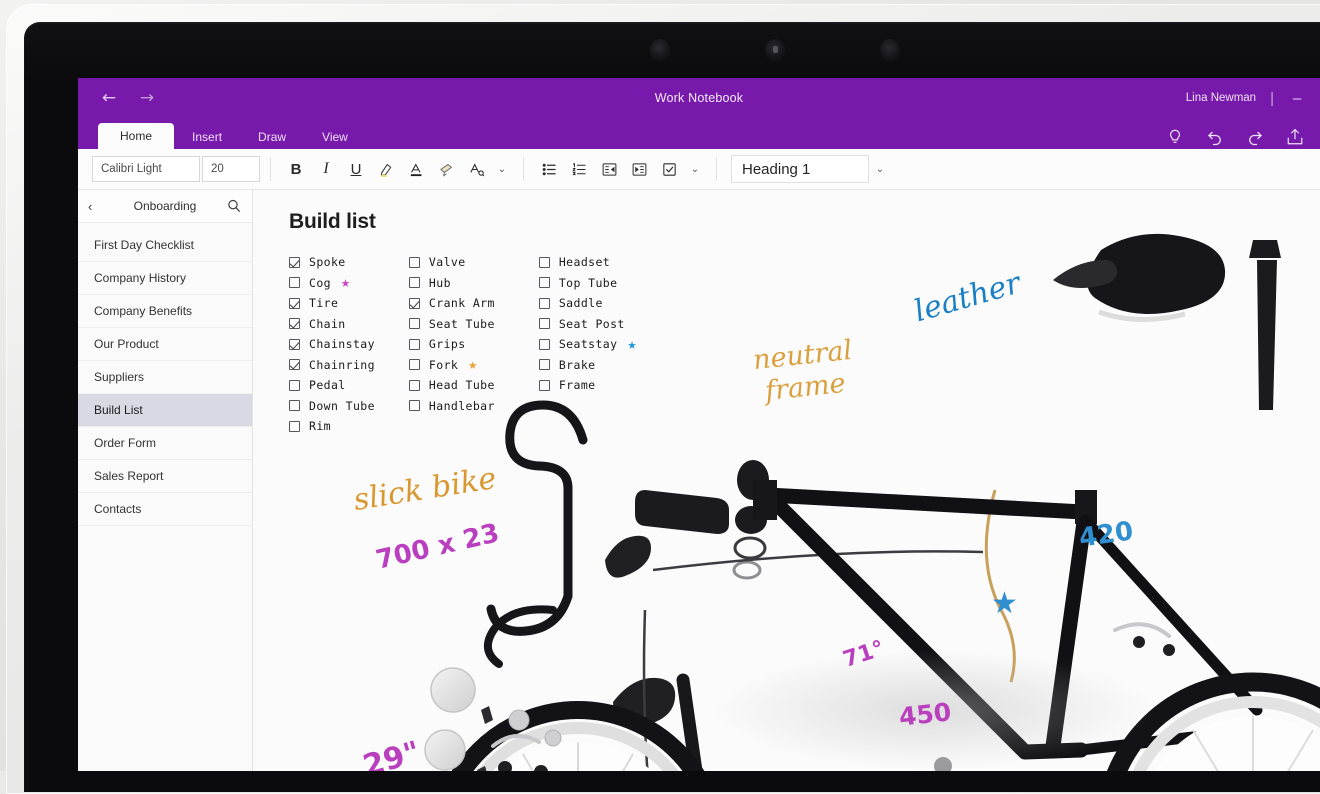 This screenshot has width=1320, height=794. Describe the element at coordinates (451, 406) in the screenshot. I see `checklist-item: Handlebar` at that location.